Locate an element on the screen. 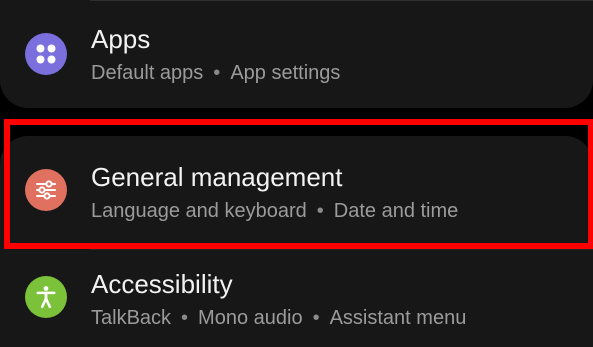  apps-grid-icon is located at coordinates (46, 54).